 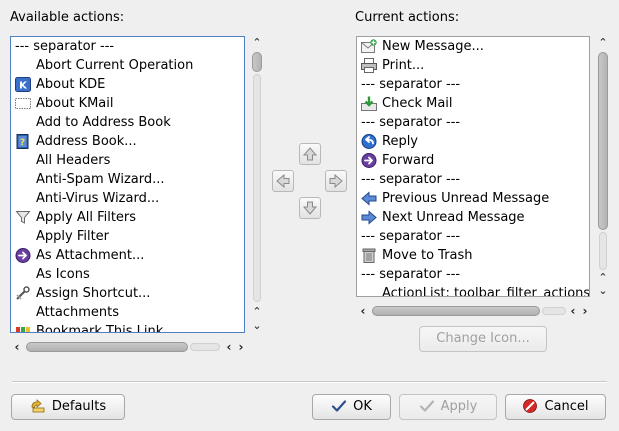 I want to click on available-actions-hscrollbar: ‹ ‹ ›, so click(x=129, y=347).